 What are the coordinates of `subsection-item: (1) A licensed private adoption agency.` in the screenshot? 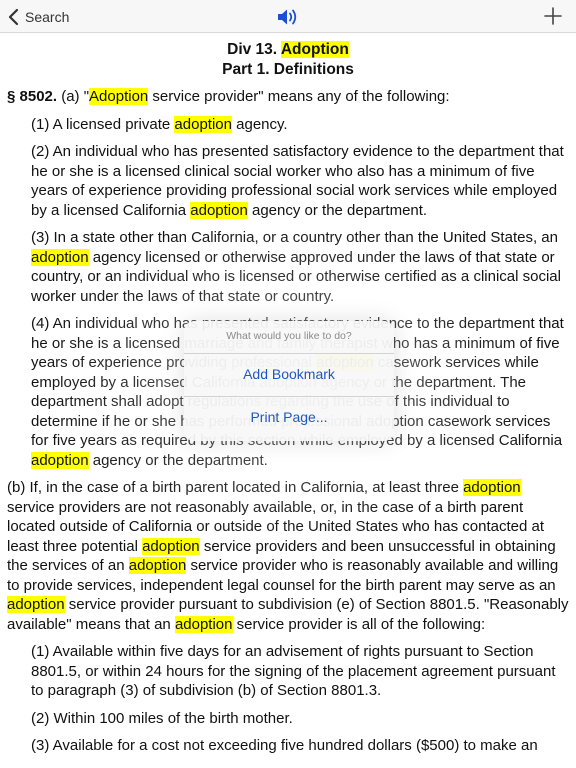 It's located at (159, 124).